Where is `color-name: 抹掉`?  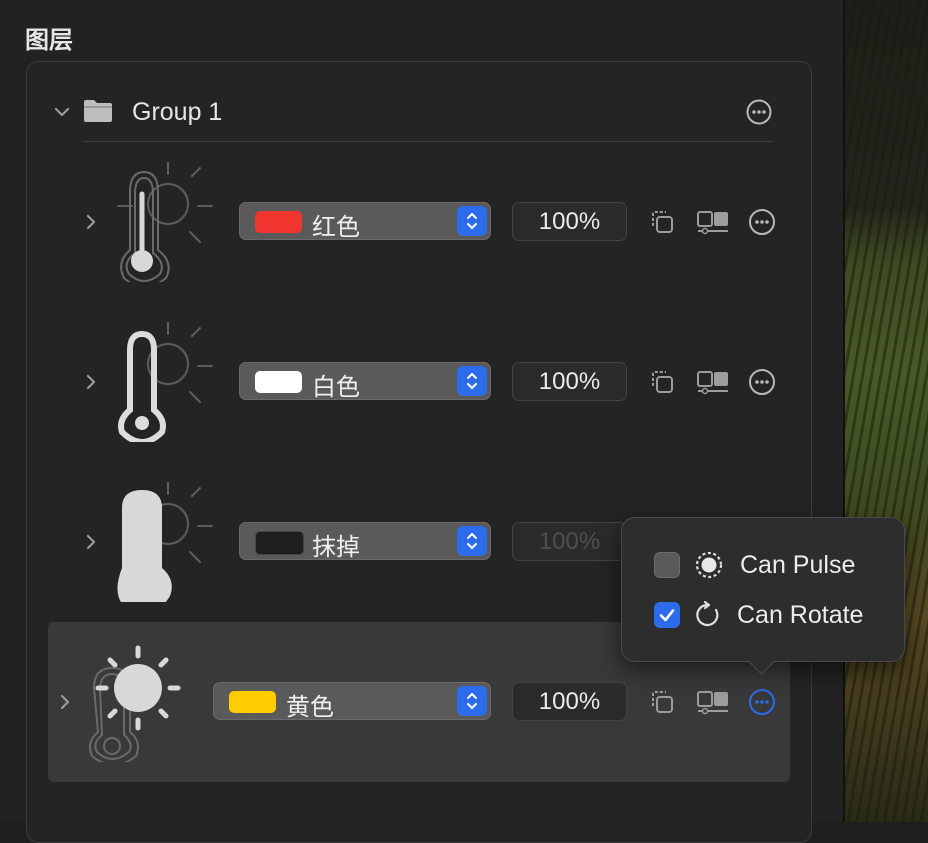
color-name: 抹掉 is located at coordinates (336, 547).